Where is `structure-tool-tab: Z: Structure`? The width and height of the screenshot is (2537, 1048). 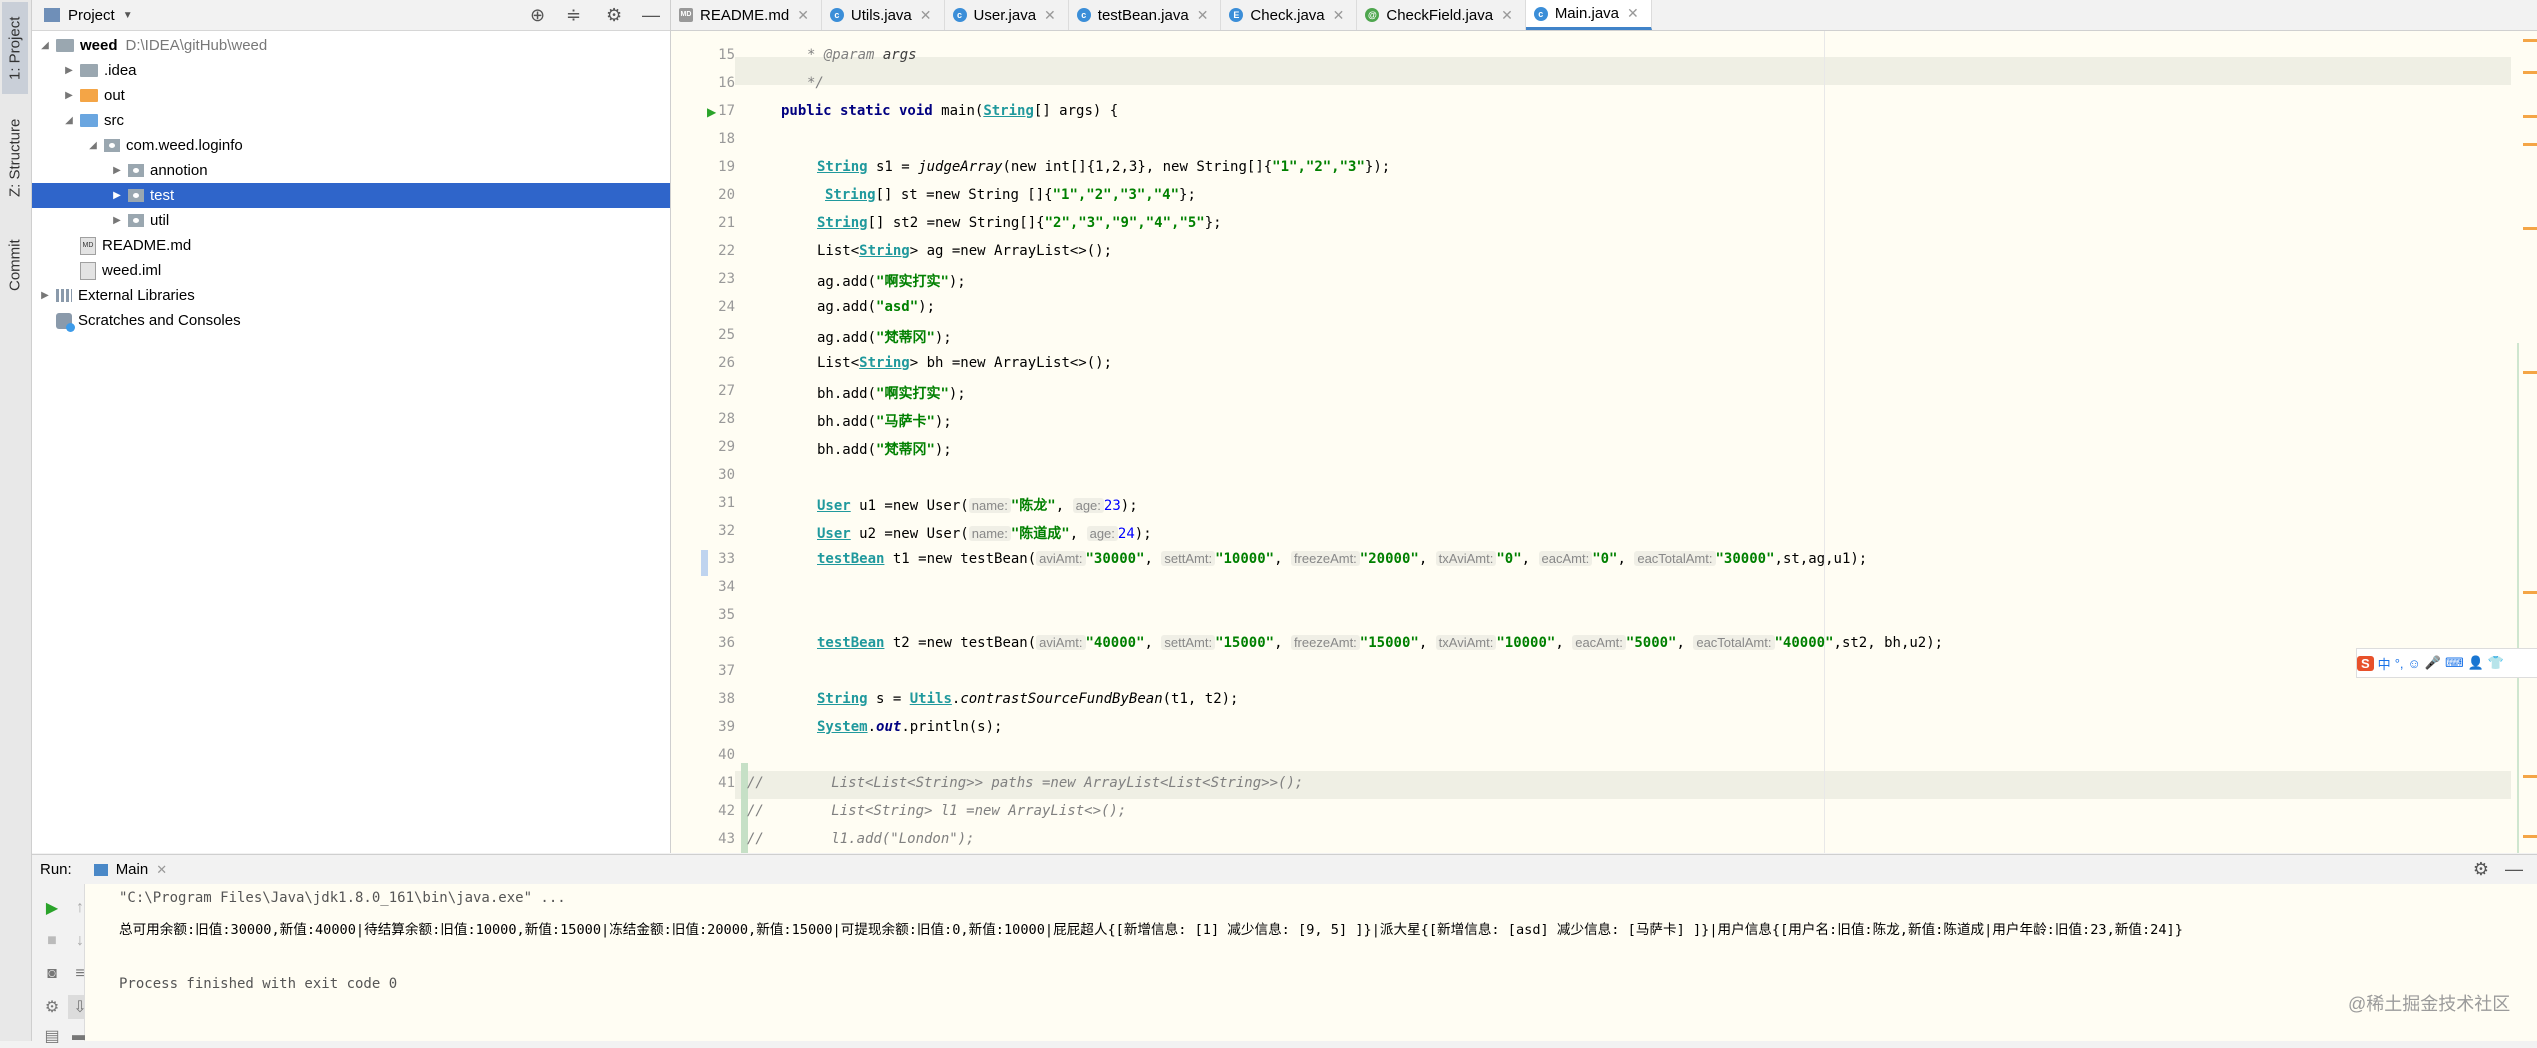 structure-tool-tab: Z: Structure is located at coordinates (15, 158).